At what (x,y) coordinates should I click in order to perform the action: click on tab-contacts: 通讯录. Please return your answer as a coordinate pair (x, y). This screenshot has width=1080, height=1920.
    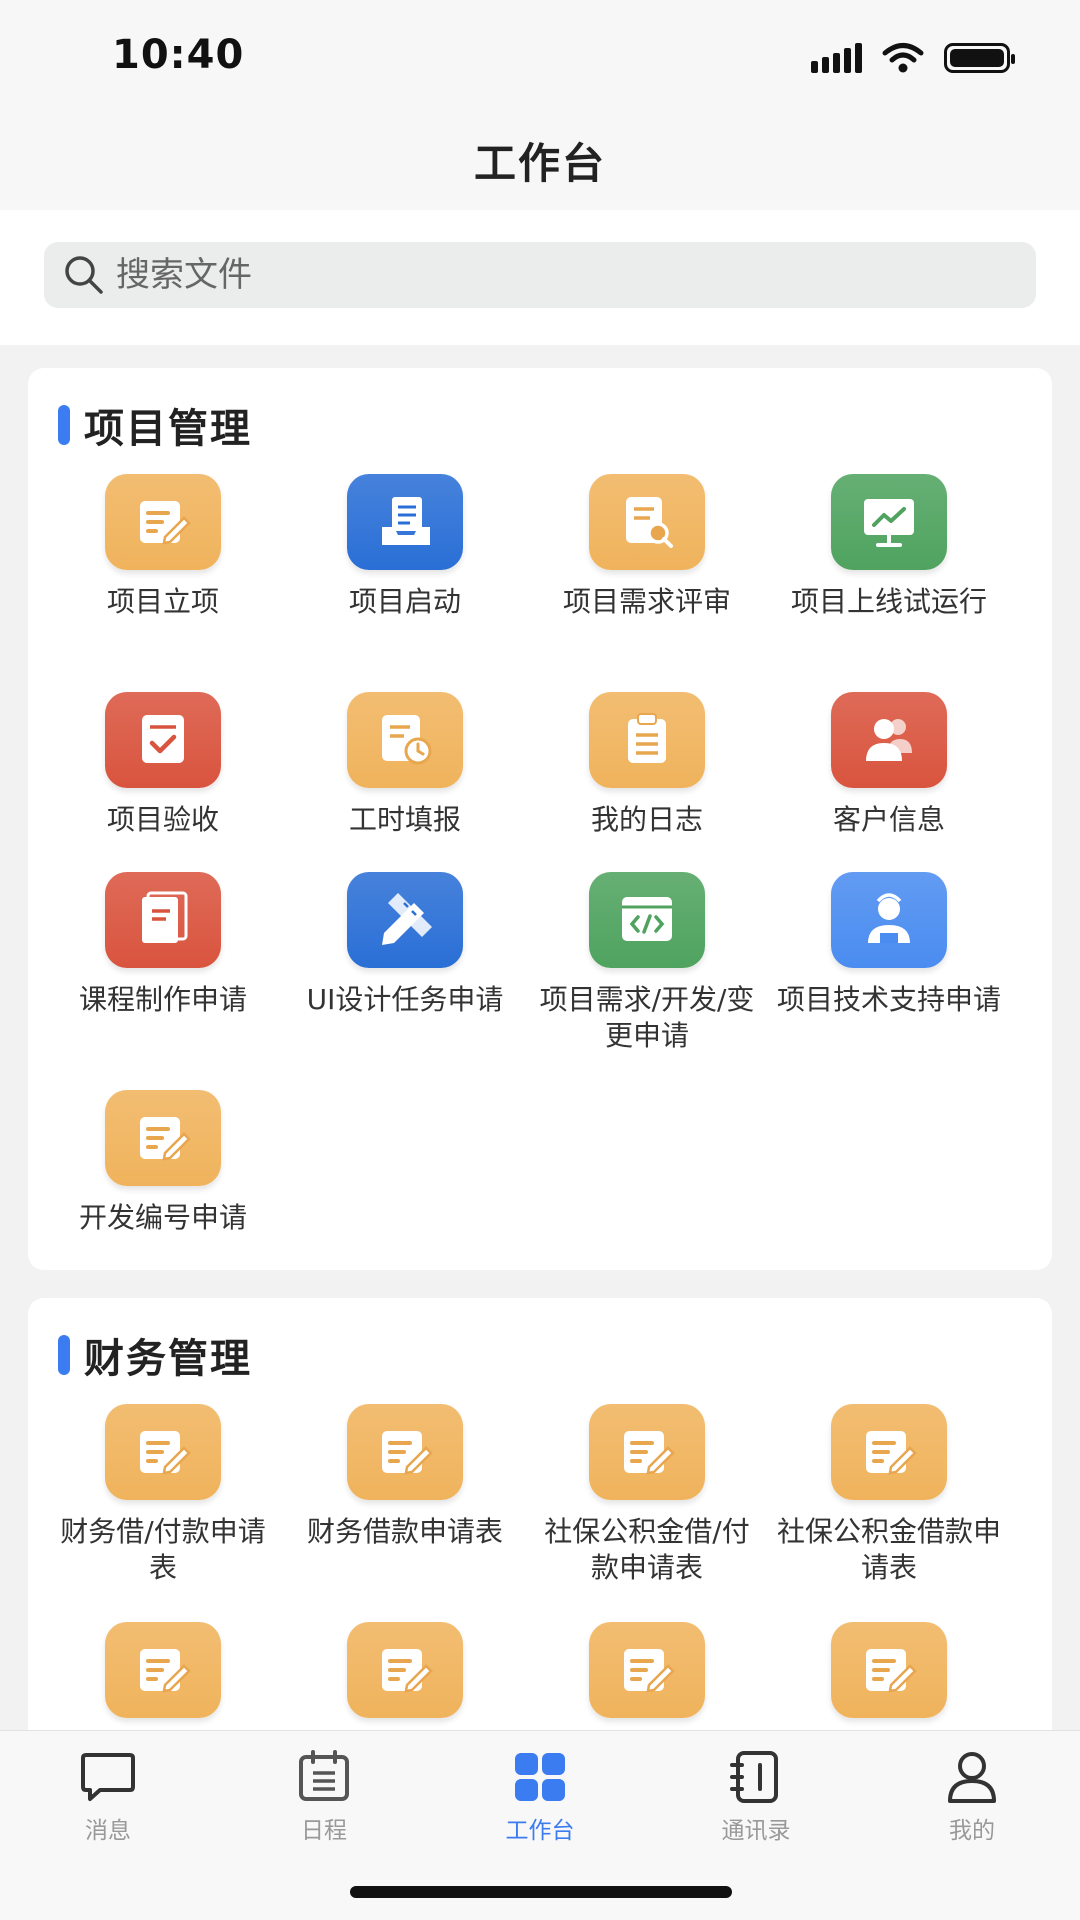
    Looking at the image, I should click on (756, 1797).